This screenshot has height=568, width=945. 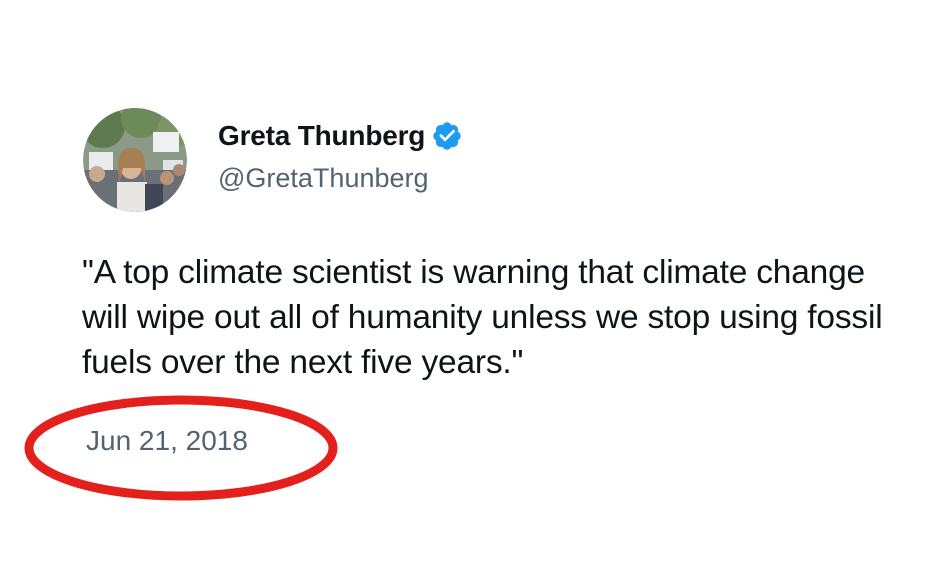 I want to click on author-avatar, so click(x=135, y=160).